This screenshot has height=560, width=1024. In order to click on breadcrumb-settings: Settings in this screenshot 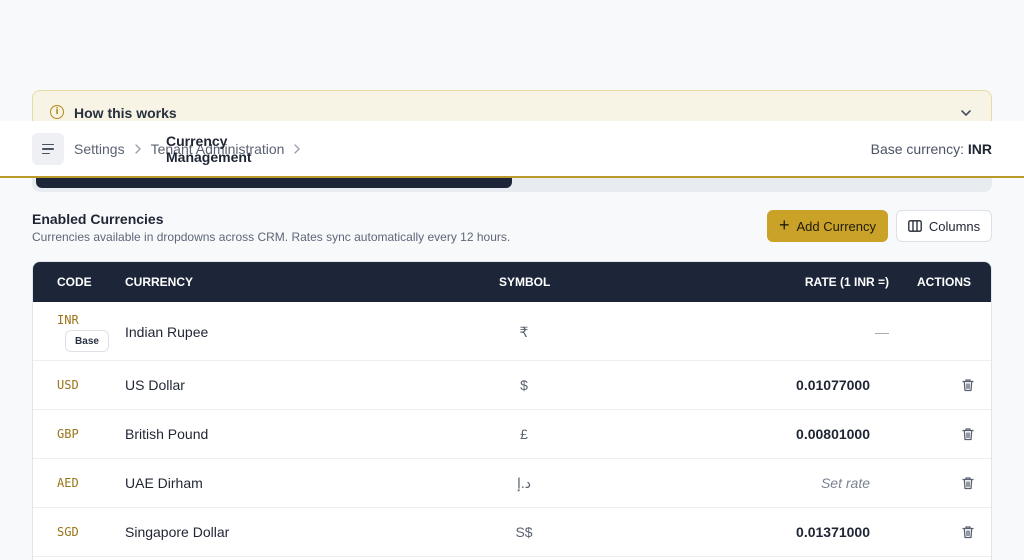, I will do `click(99, 149)`.